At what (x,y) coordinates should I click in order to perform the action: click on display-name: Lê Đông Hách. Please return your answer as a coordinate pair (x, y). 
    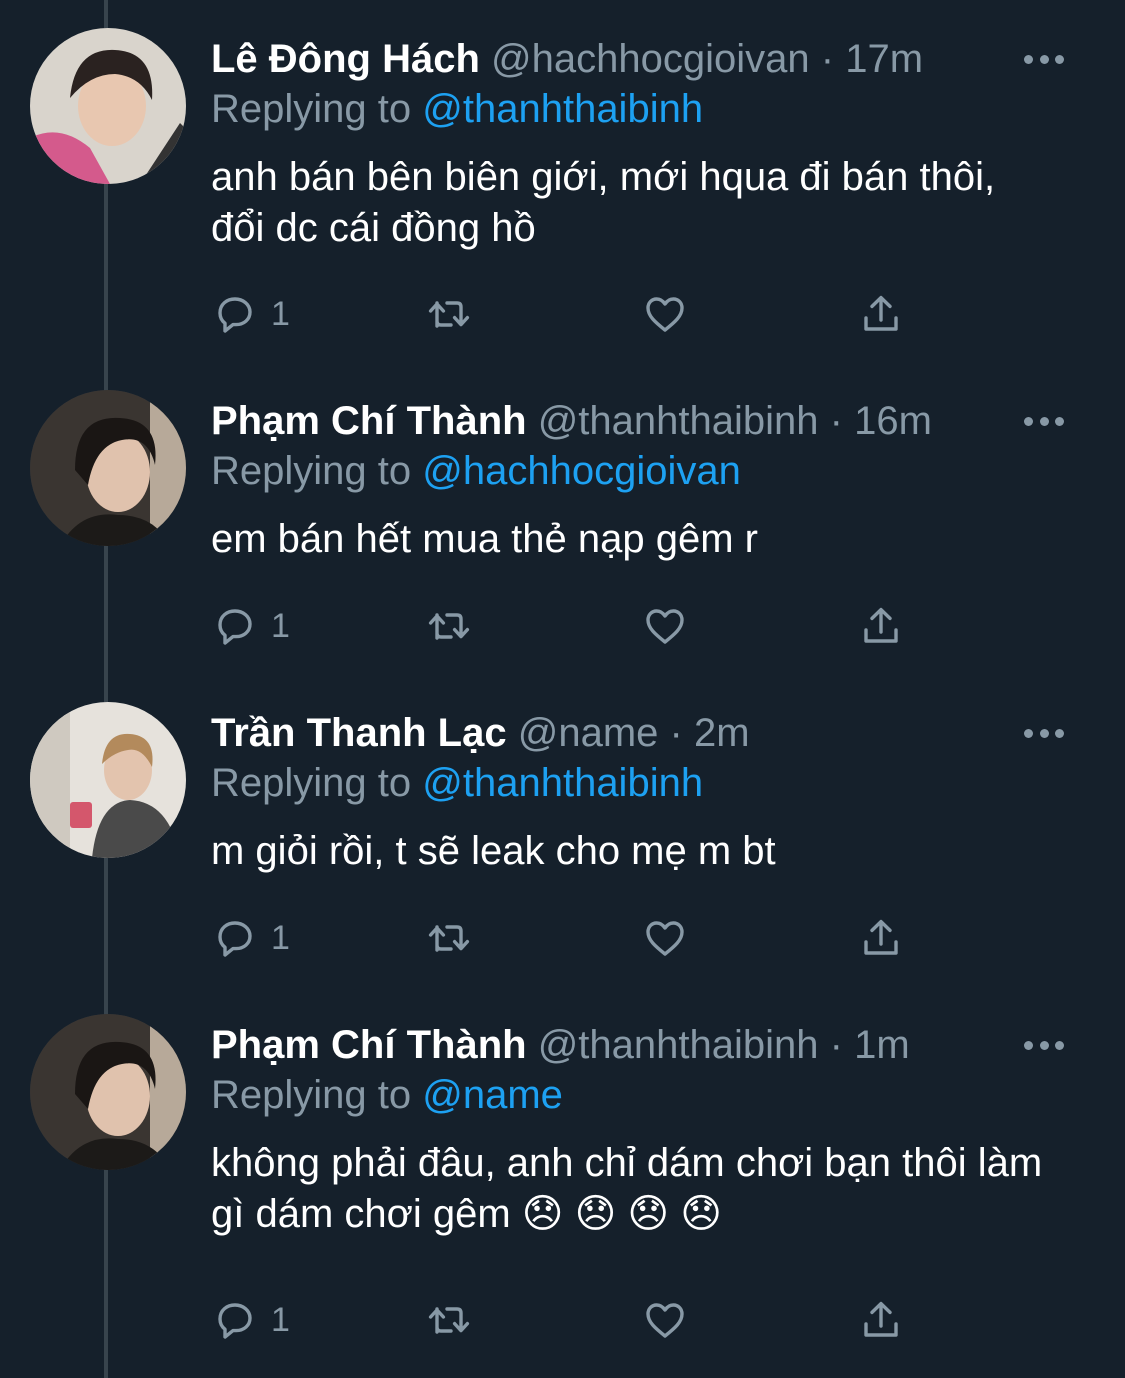
    Looking at the image, I should click on (345, 59).